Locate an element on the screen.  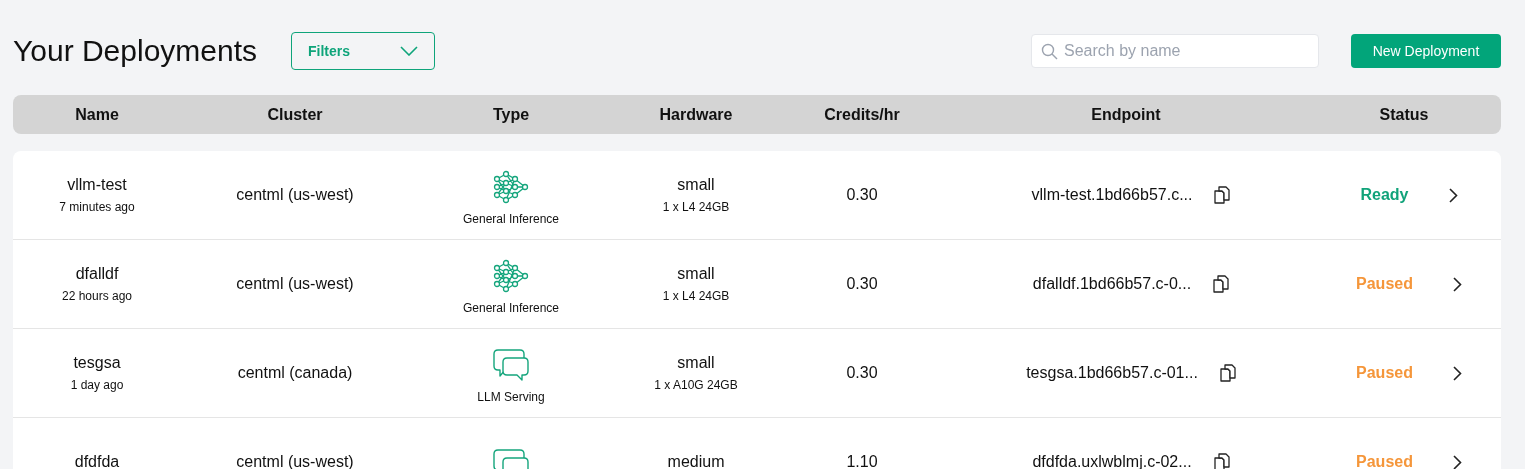
hardware-size: medium is located at coordinates (696, 461).